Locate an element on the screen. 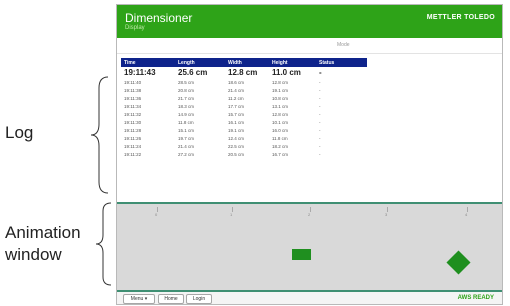  table-row: 19:11:28 15.1 cm 19.1 cm 16.0 cm - is located at coordinates (244, 130).